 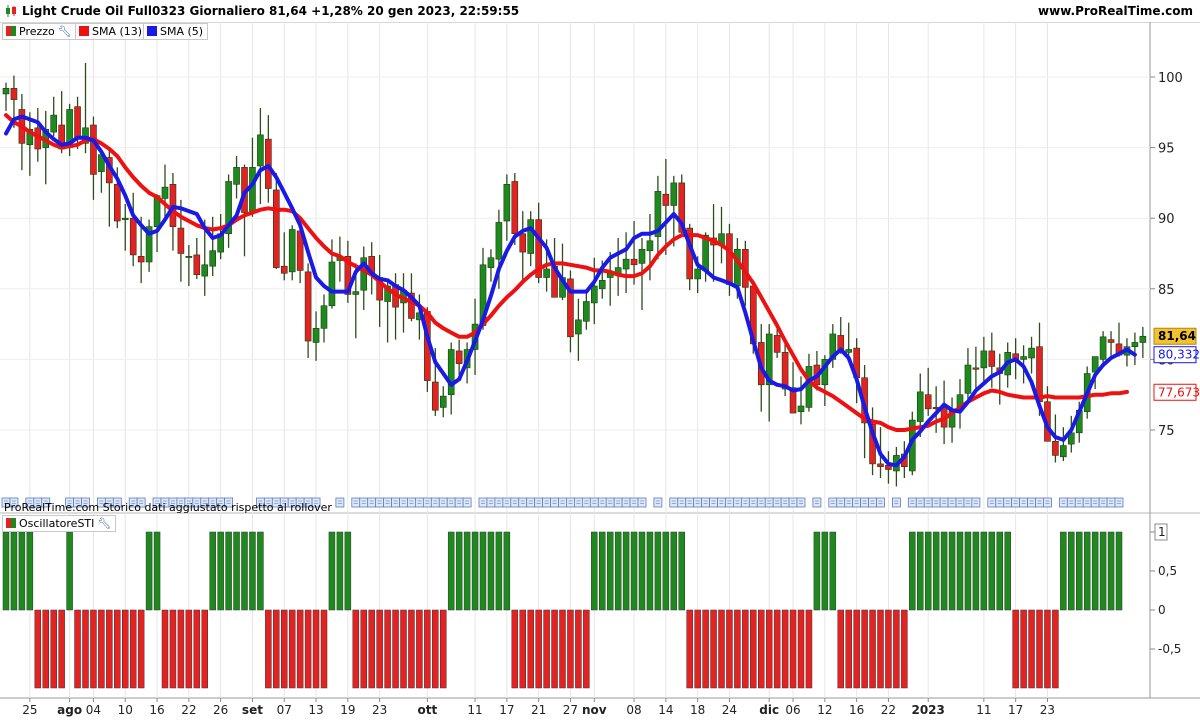 What do you see at coordinates (29, 710) in the screenshot?
I see `x-tick-label: 25` at bounding box center [29, 710].